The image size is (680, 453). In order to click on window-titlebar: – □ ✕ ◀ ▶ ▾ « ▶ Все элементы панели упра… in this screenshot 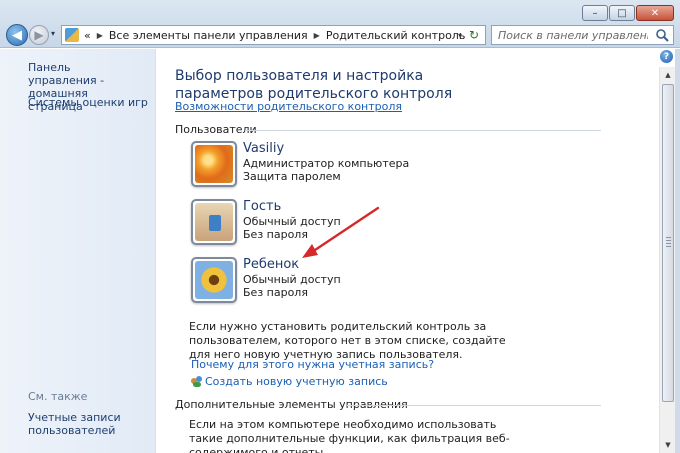, I will do `click(340, 24)`.